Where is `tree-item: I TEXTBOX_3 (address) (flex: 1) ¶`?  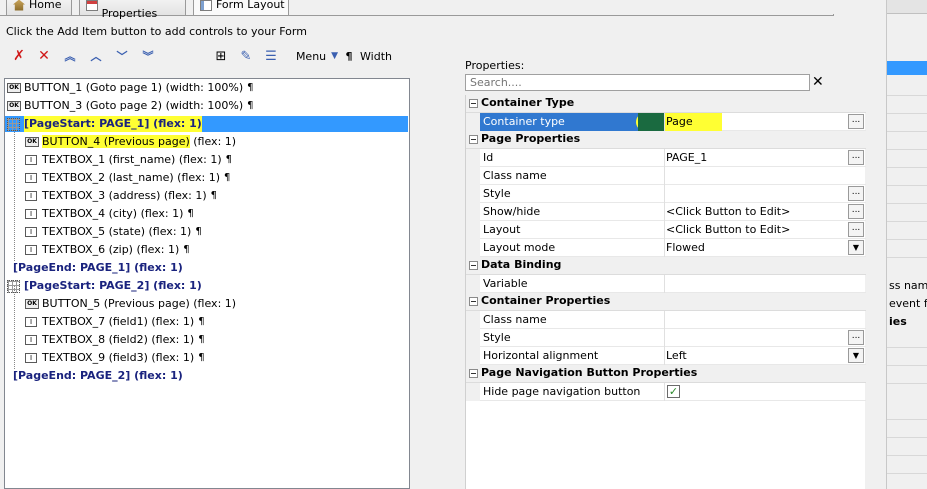 tree-item: I TEXTBOX_3 (address) (flex: 1) ¶ is located at coordinates (121, 196).